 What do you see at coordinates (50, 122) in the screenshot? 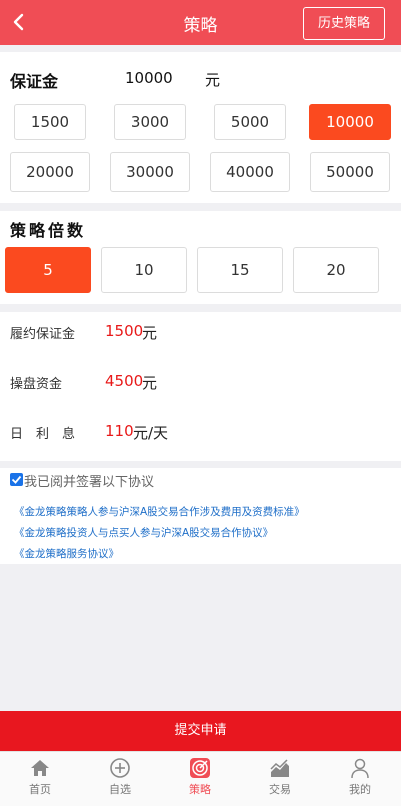
I see `margin-option: 1500` at bounding box center [50, 122].